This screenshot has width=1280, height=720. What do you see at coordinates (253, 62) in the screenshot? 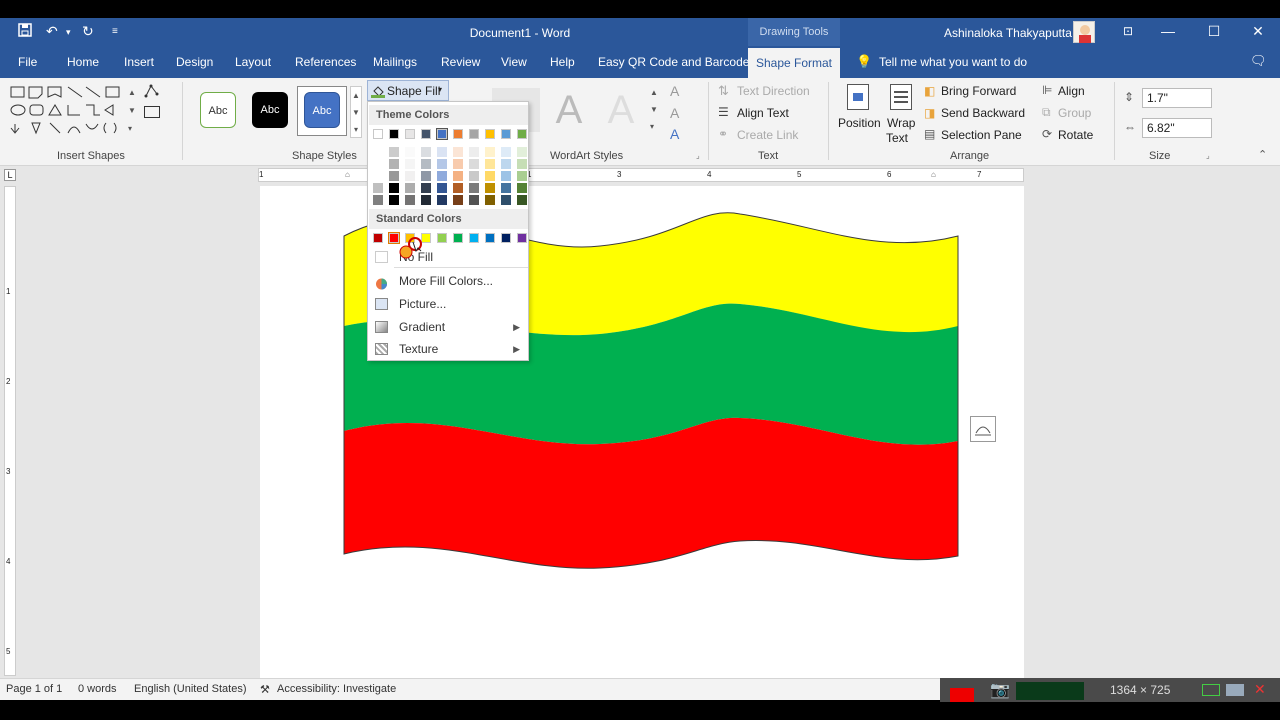
I see `tab-layout: Layout` at bounding box center [253, 62].